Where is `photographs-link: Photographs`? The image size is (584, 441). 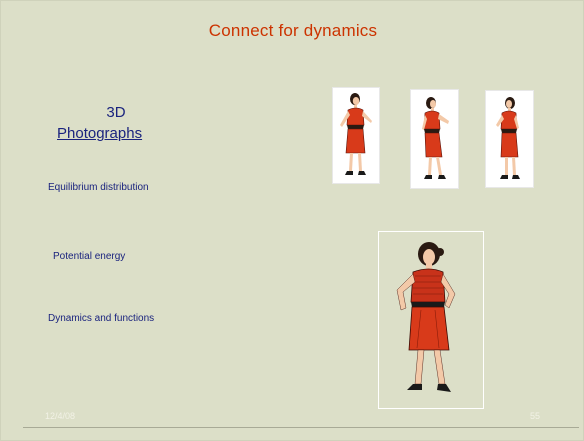 photographs-link: Photographs is located at coordinates (99, 133).